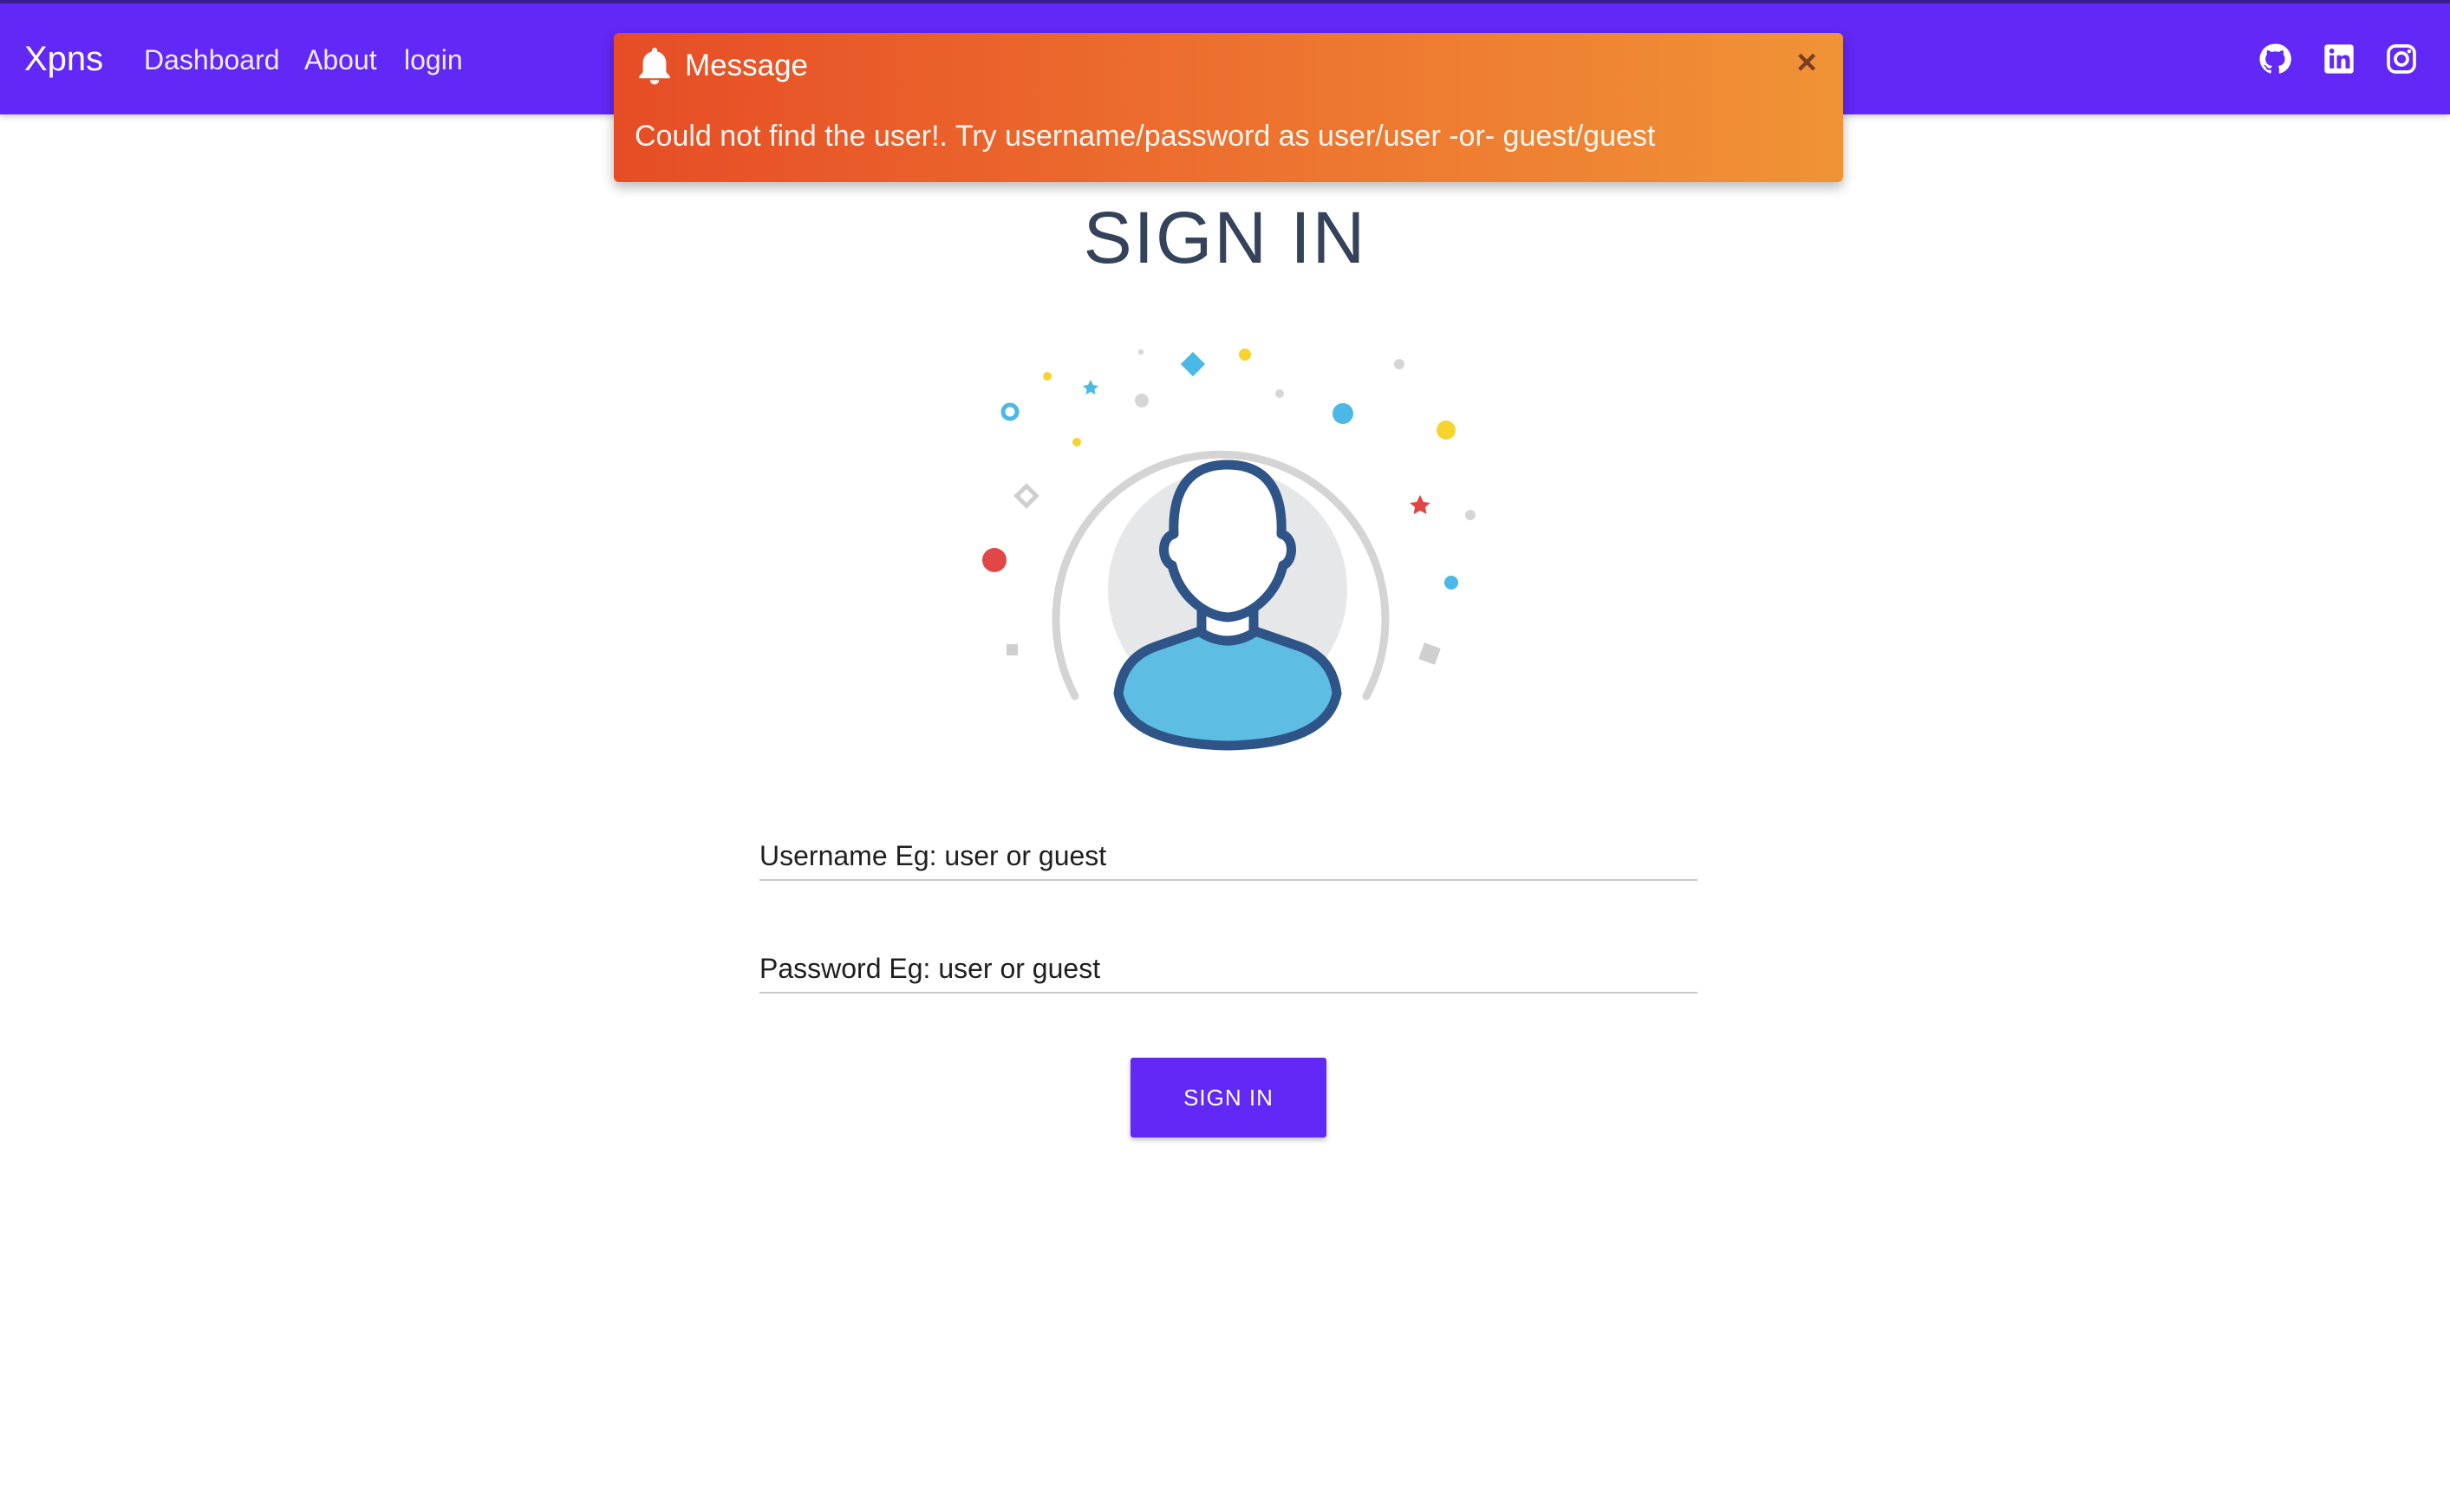 The image size is (2450, 1512). Describe the element at coordinates (1228, 1097) in the screenshot. I see `sign-in-button: SIGN IN` at that location.